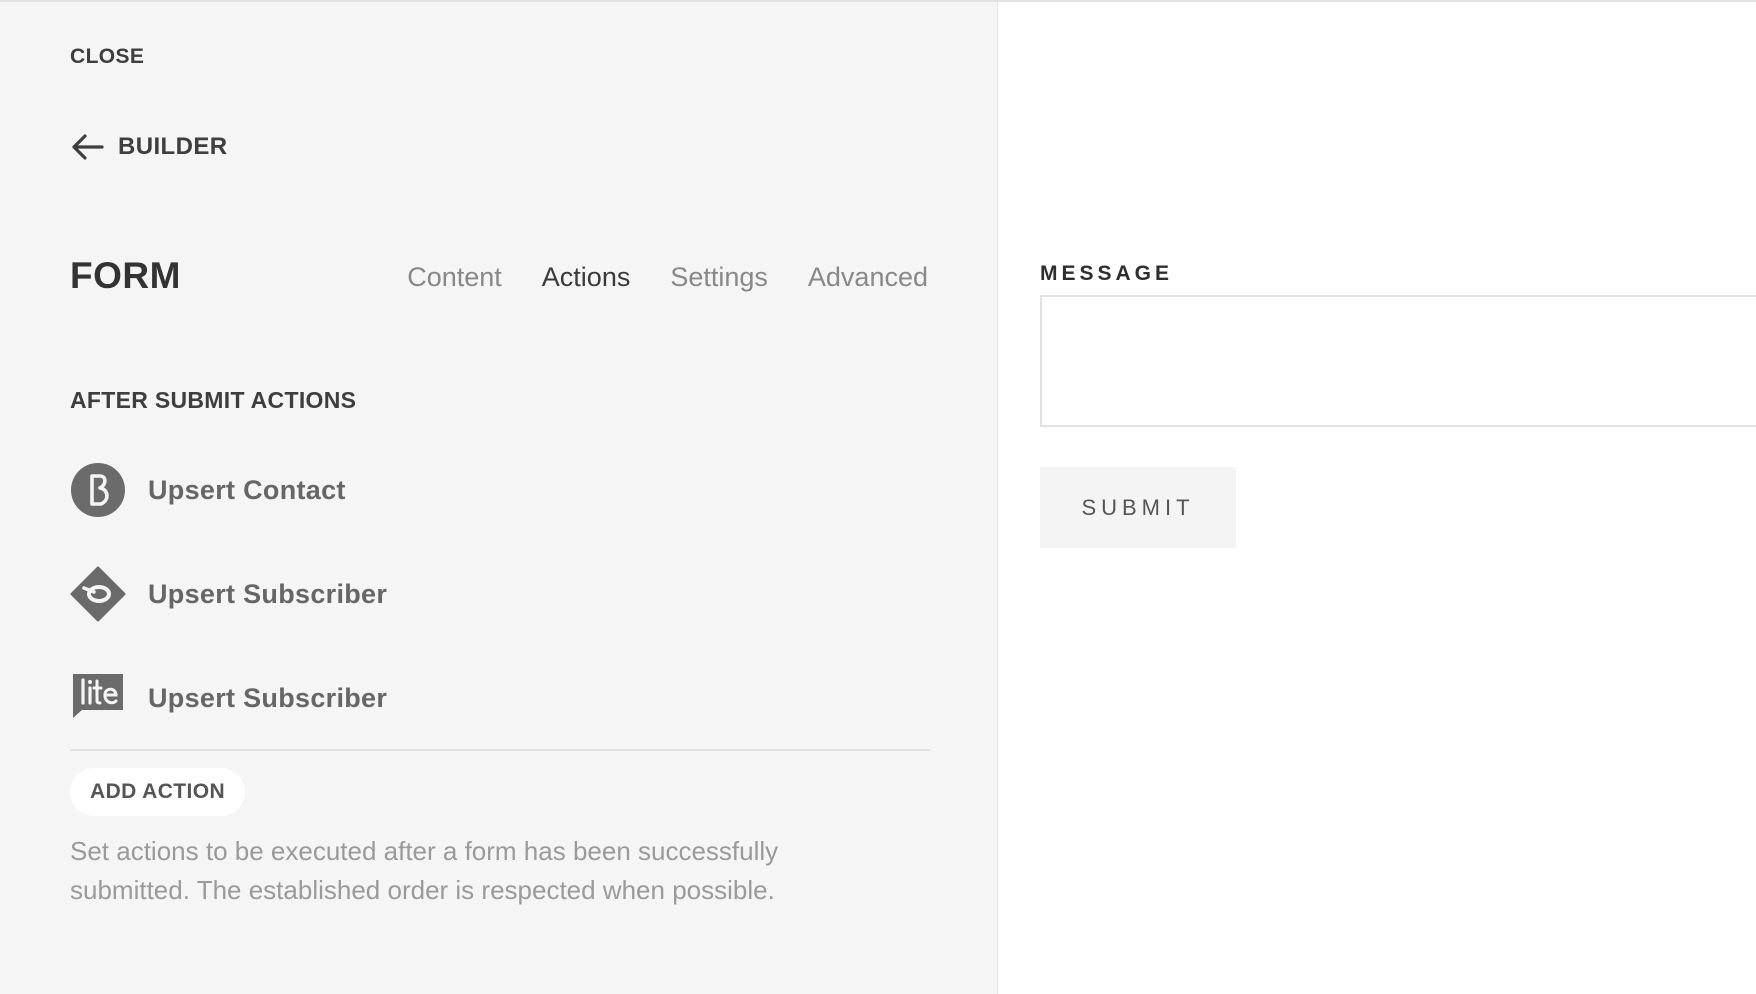 This screenshot has height=994, width=1756. I want to click on add-action-button: ADD ACTION, so click(158, 792).